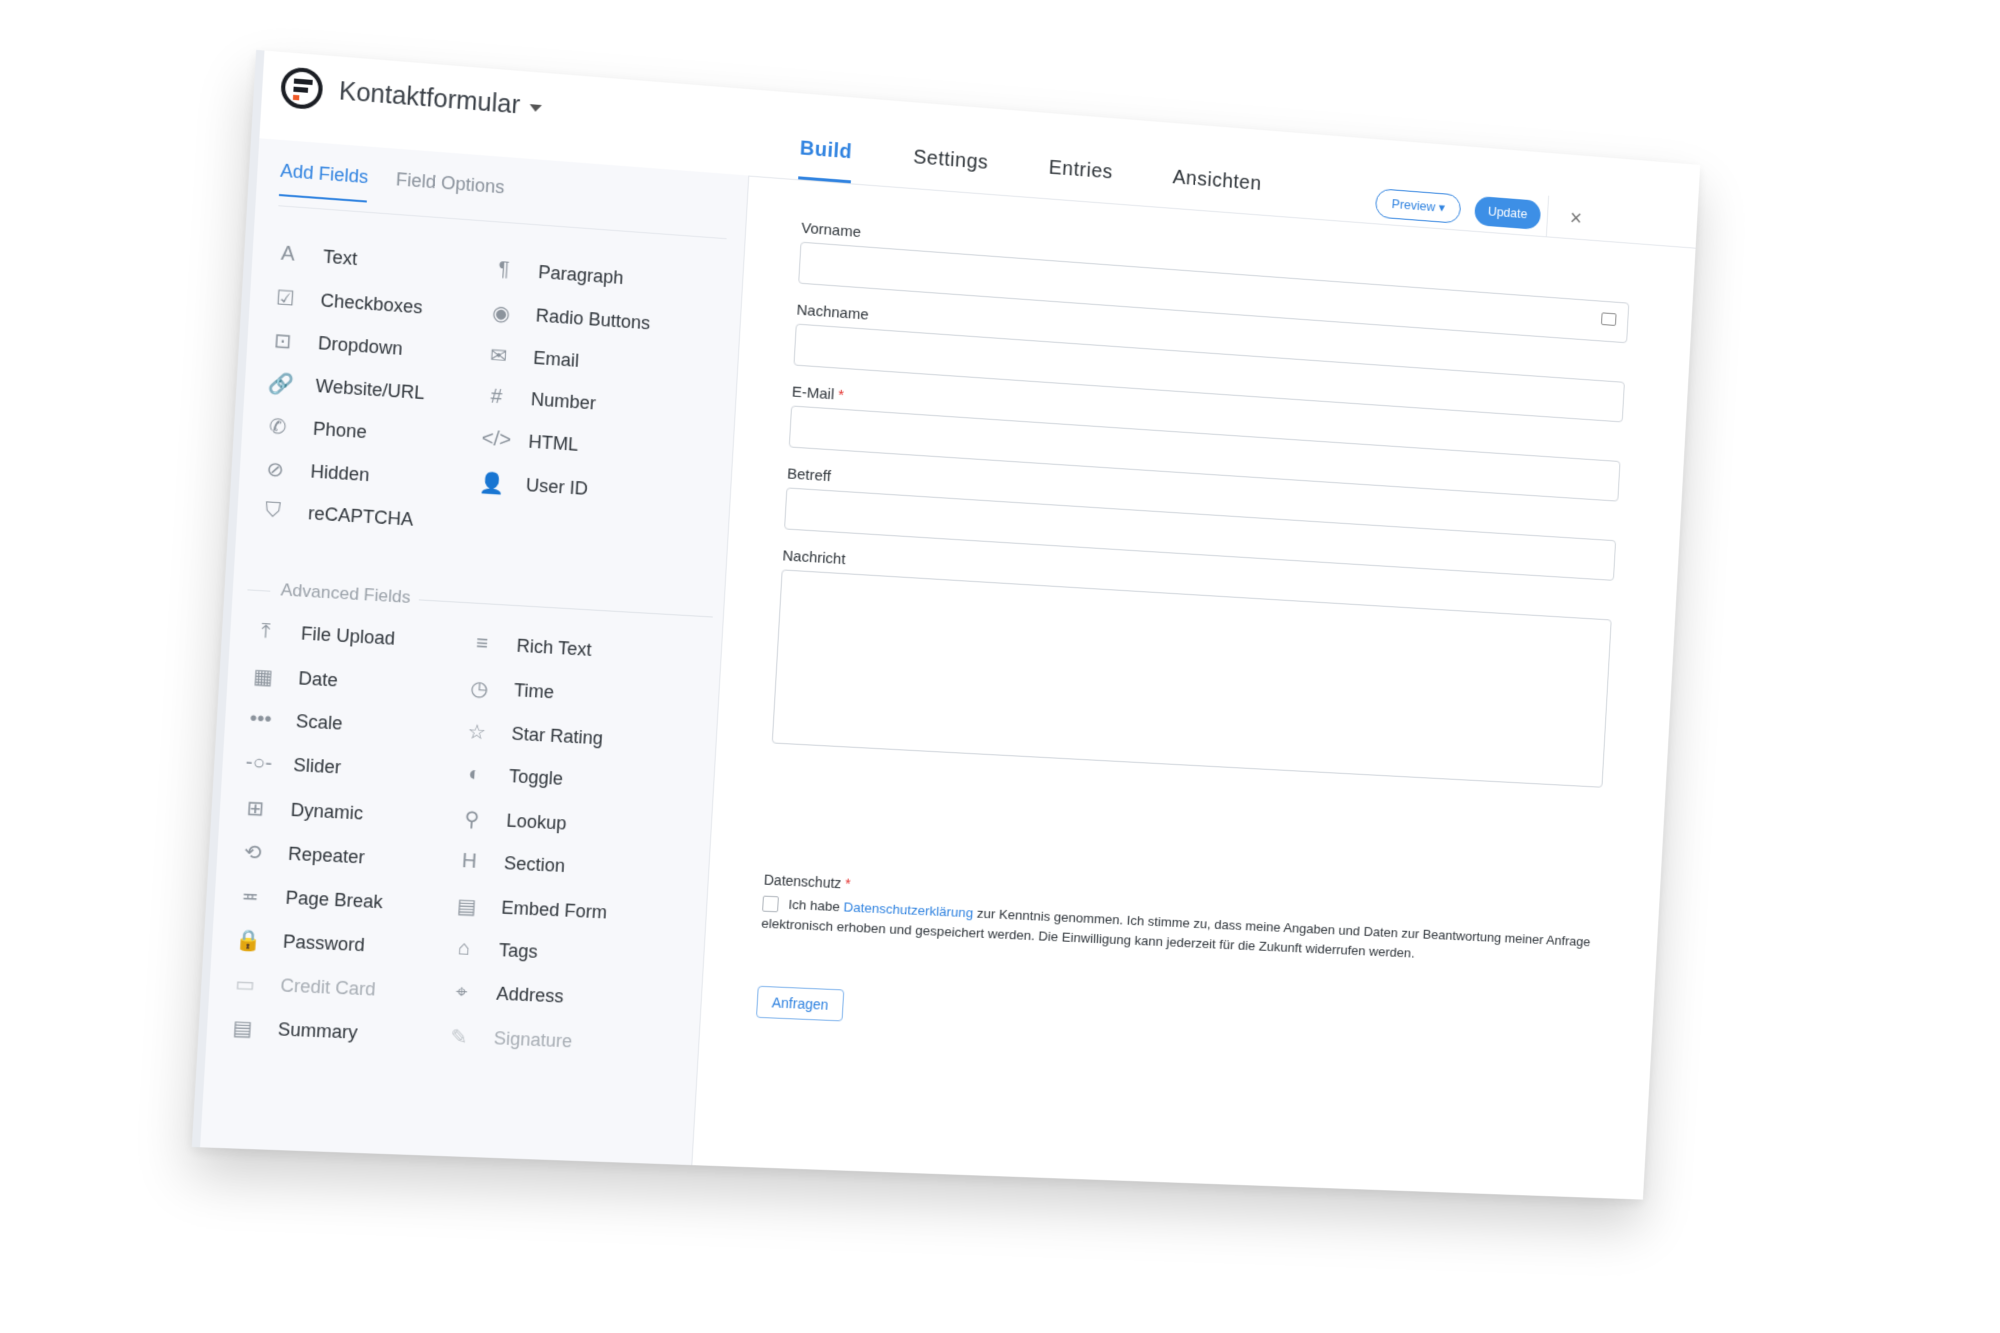 This screenshot has width=2000, height=1333. What do you see at coordinates (296, 721) in the screenshot?
I see `field-type-scale: ••• Scale` at bounding box center [296, 721].